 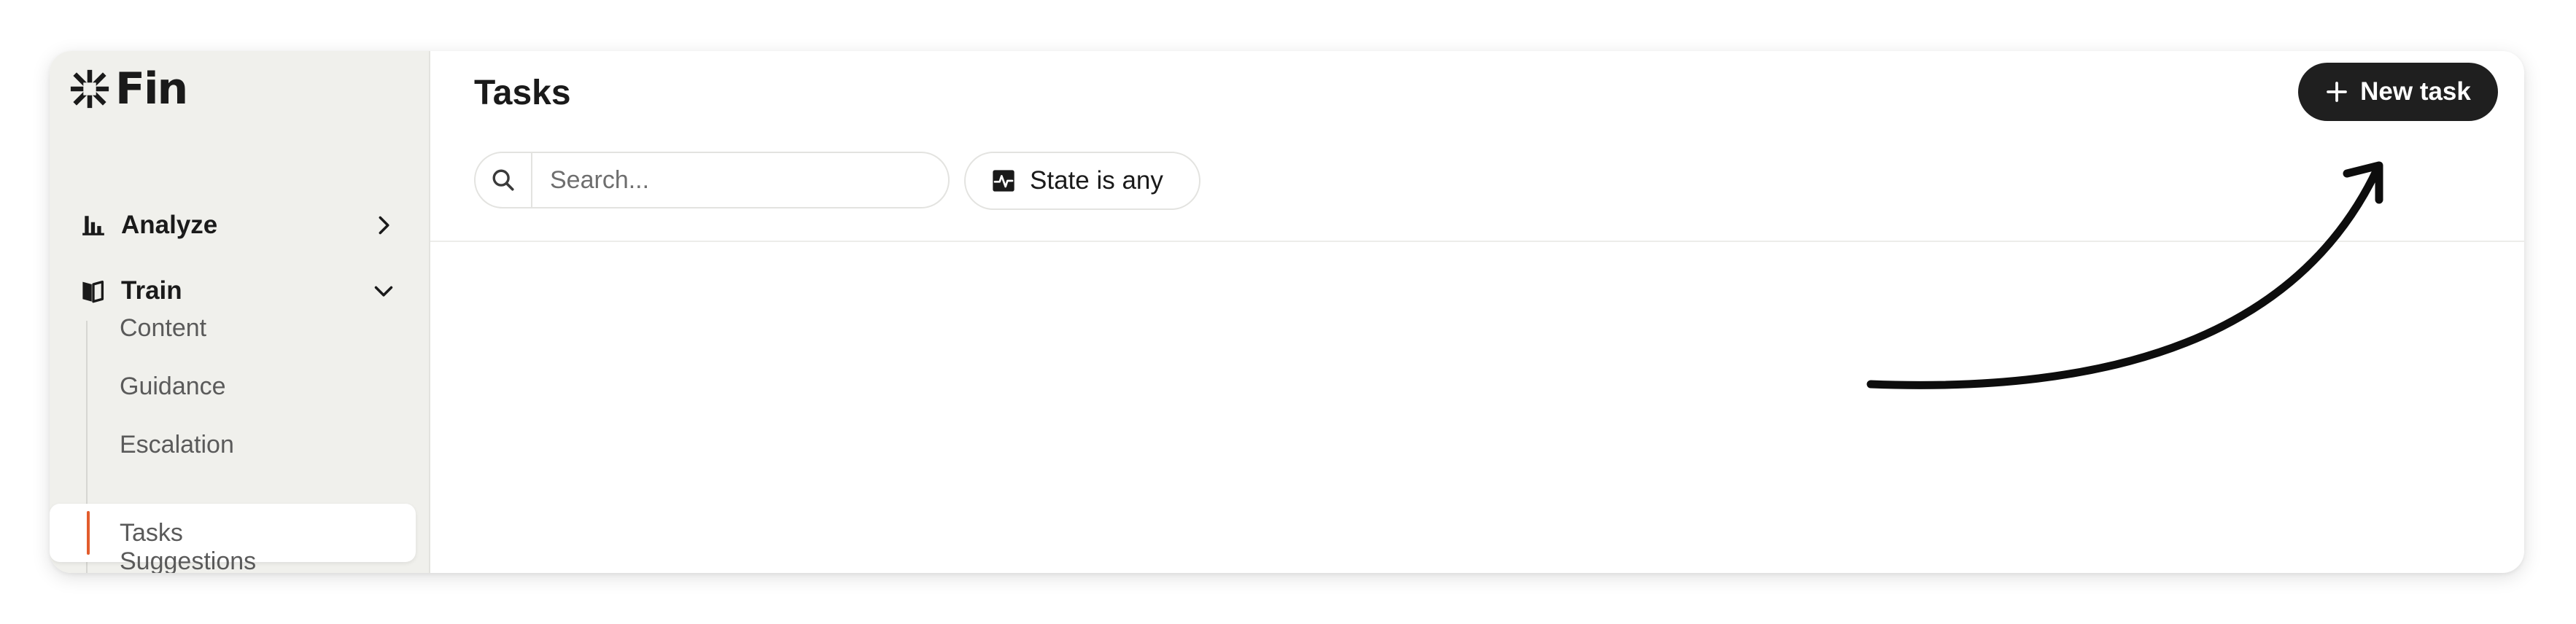 What do you see at coordinates (2125, 275) in the screenshot?
I see `annotation-arrow` at bounding box center [2125, 275].